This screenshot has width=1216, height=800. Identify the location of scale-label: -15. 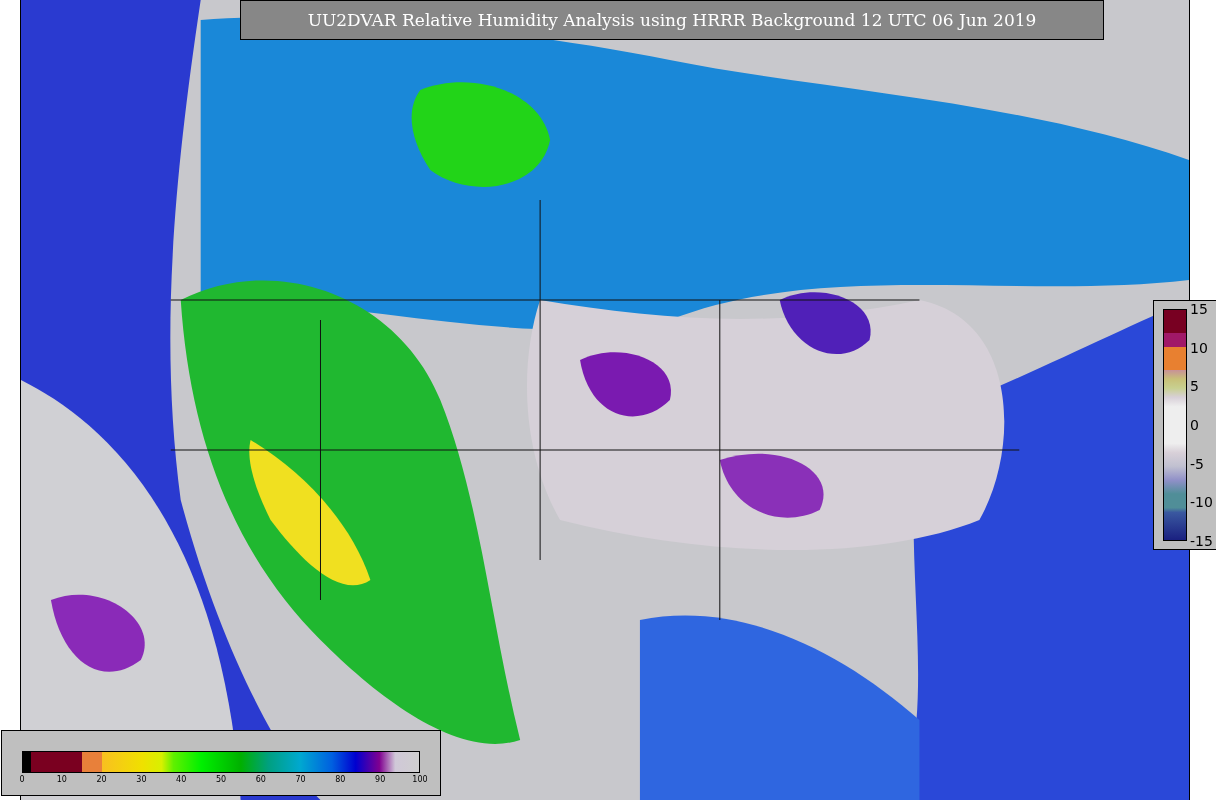
(1201, 540).